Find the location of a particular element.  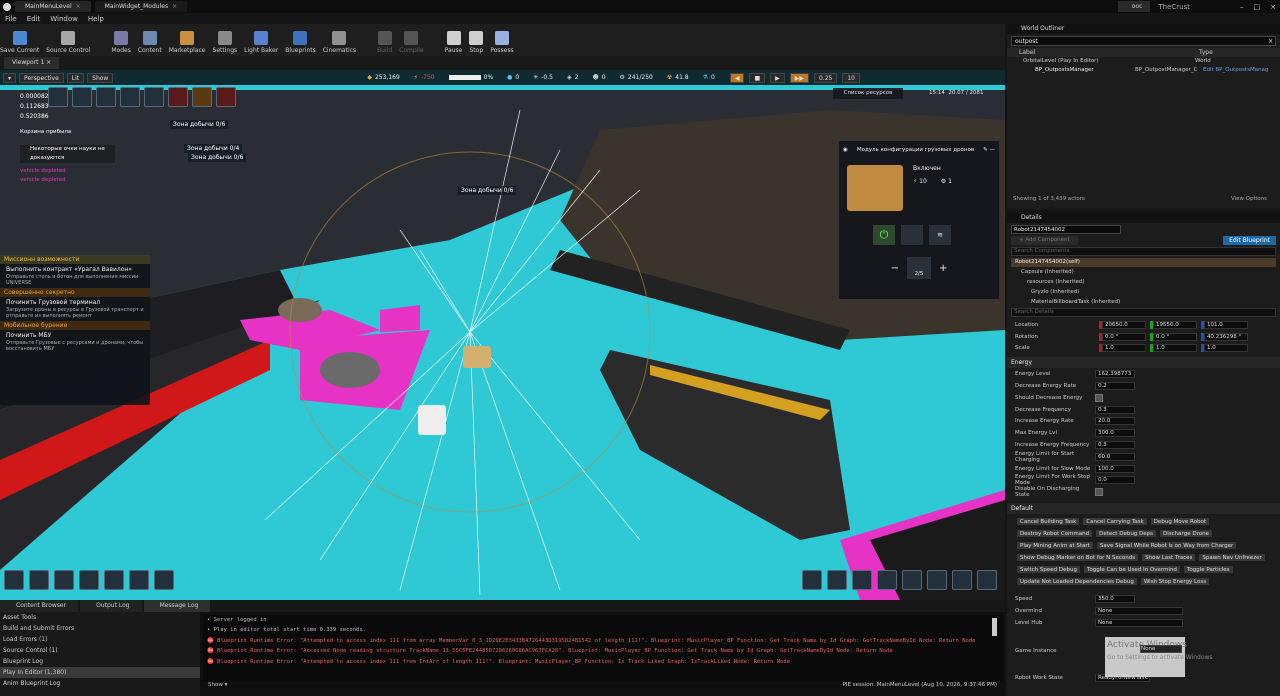

transform-value: 1.0 is located at coordinates (1124, 348).